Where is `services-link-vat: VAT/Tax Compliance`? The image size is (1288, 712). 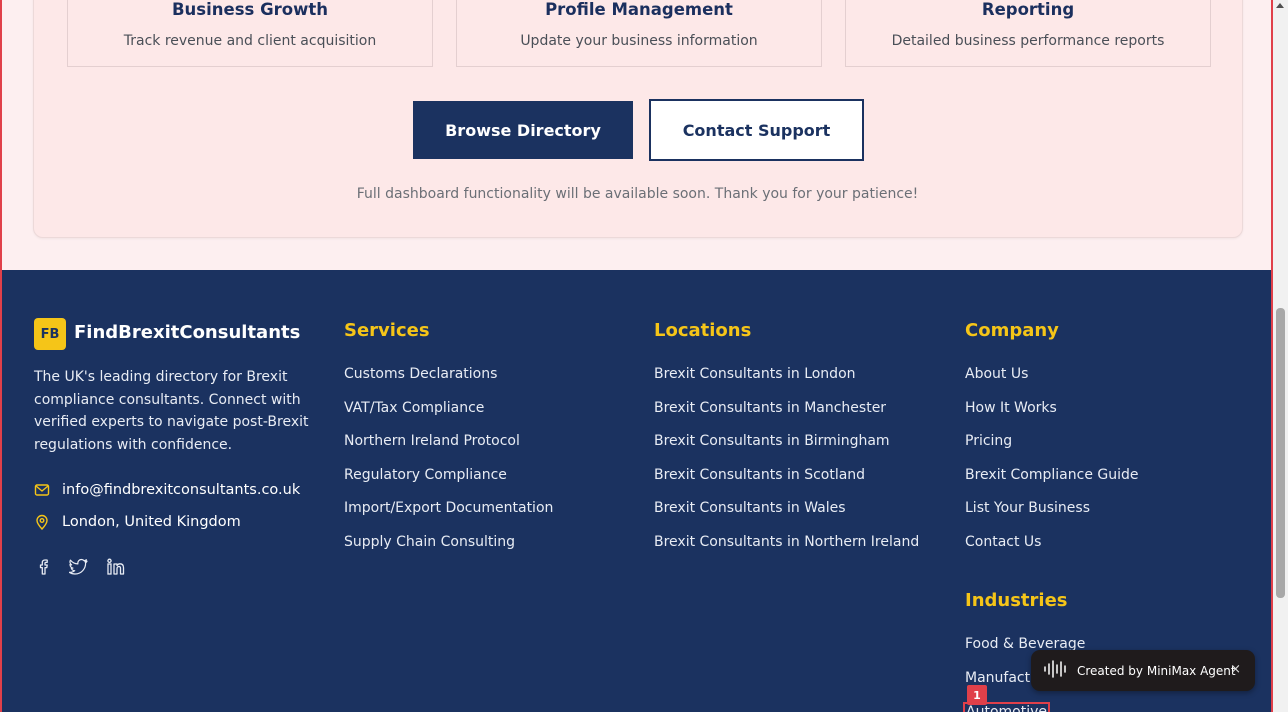 services-link-vat: VAT/Tax Compliance is located at coordinates (448, 417).